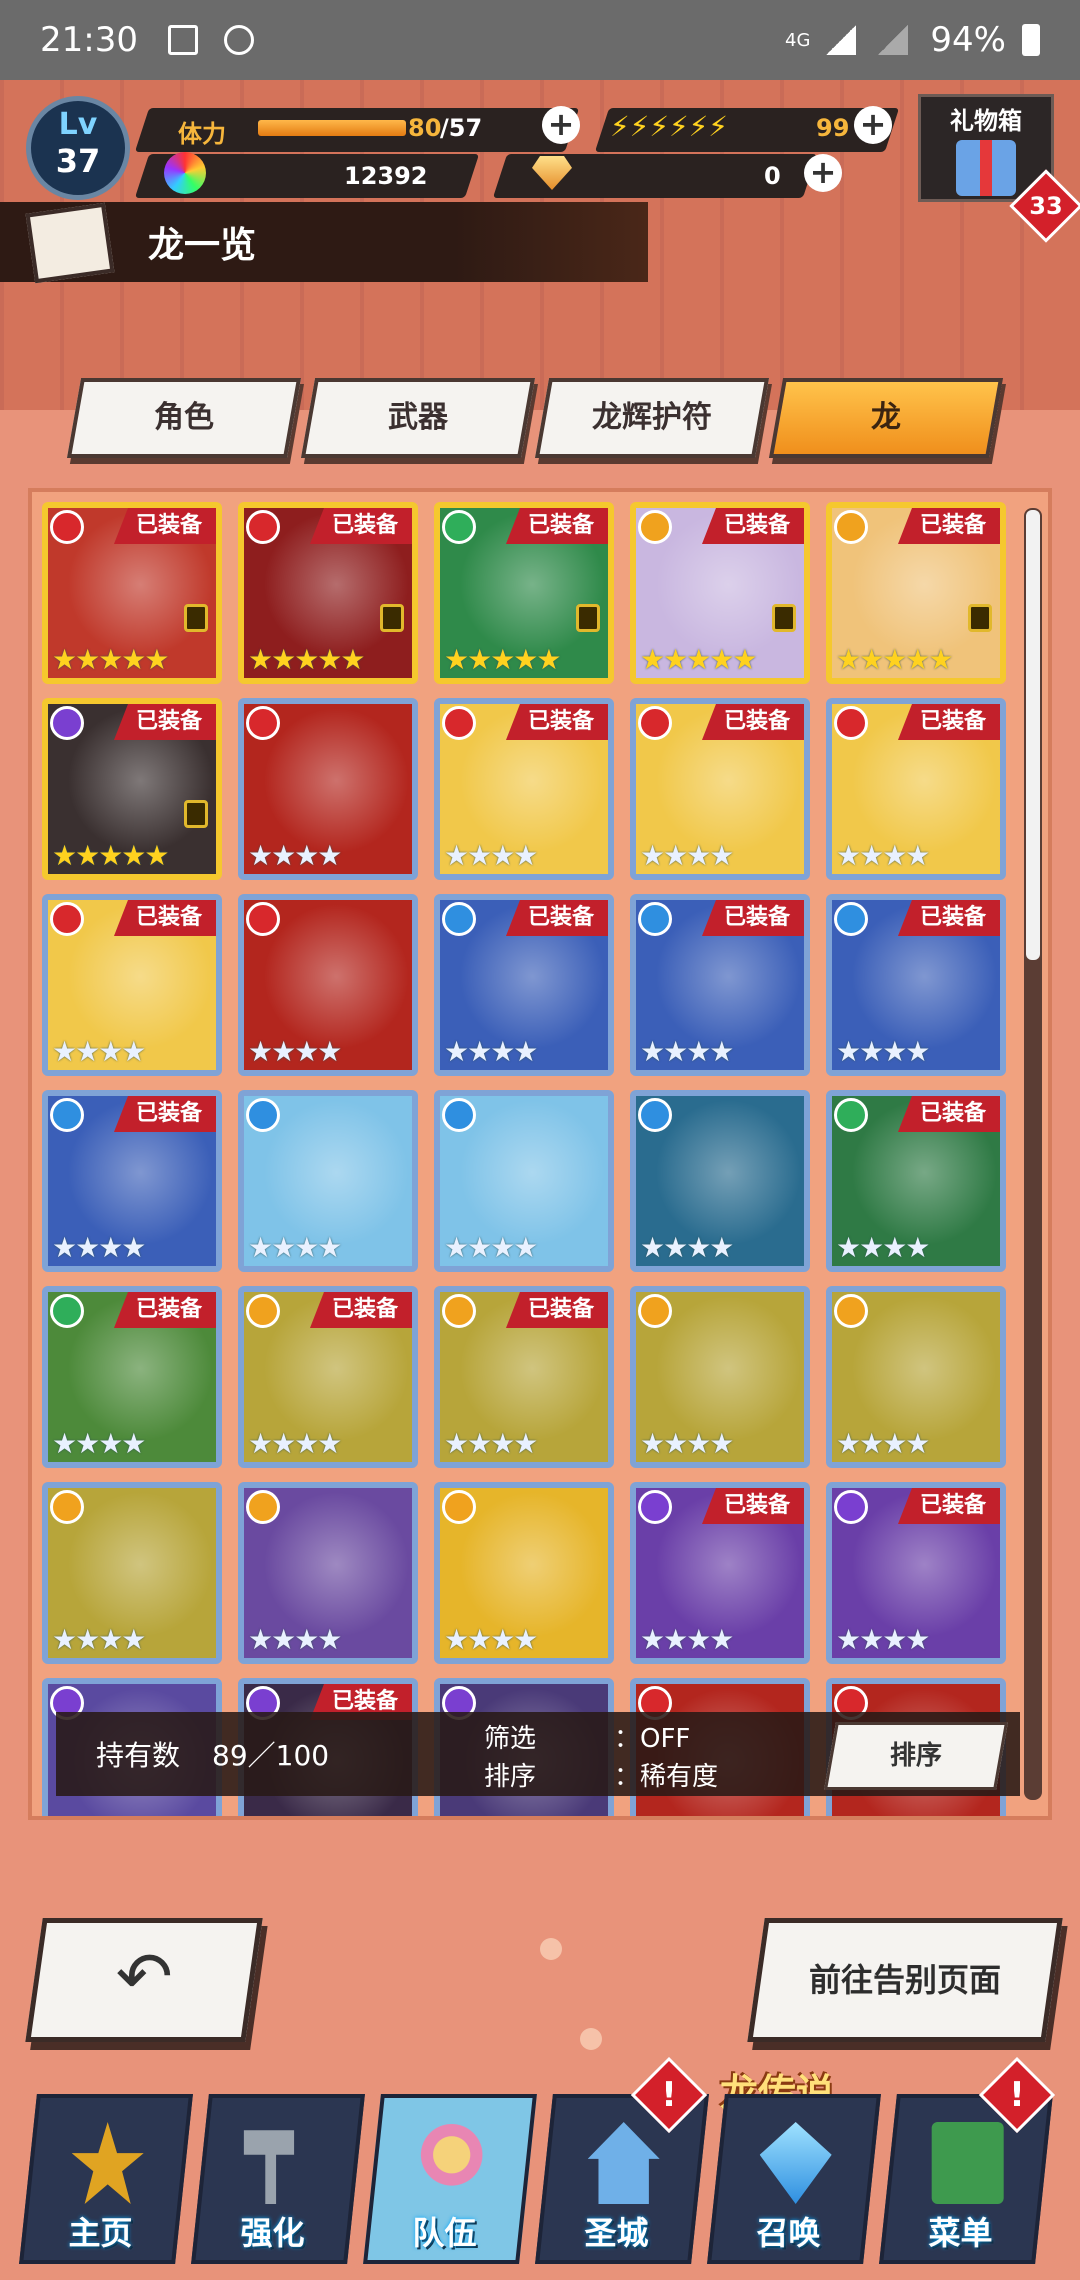  What do you see at coordinates (1033, 1154) in the screenshot?
I see `scrollbar` at bounding box center [1033, 1154].